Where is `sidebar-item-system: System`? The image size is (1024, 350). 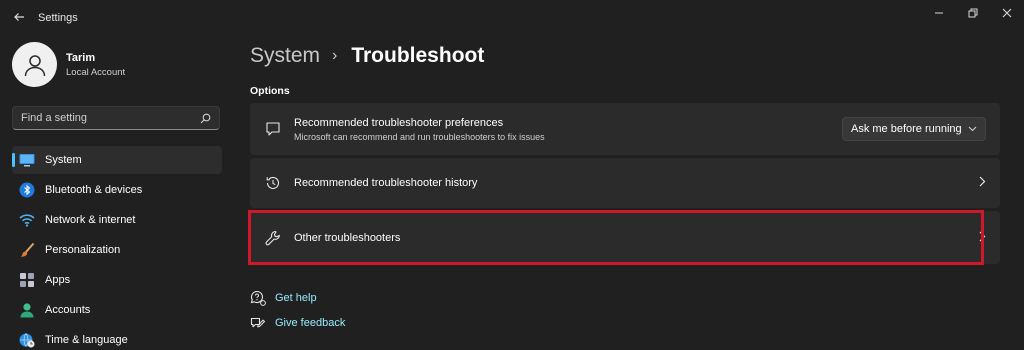
sidebar-item-system: System is located at coordinates (117, 160).